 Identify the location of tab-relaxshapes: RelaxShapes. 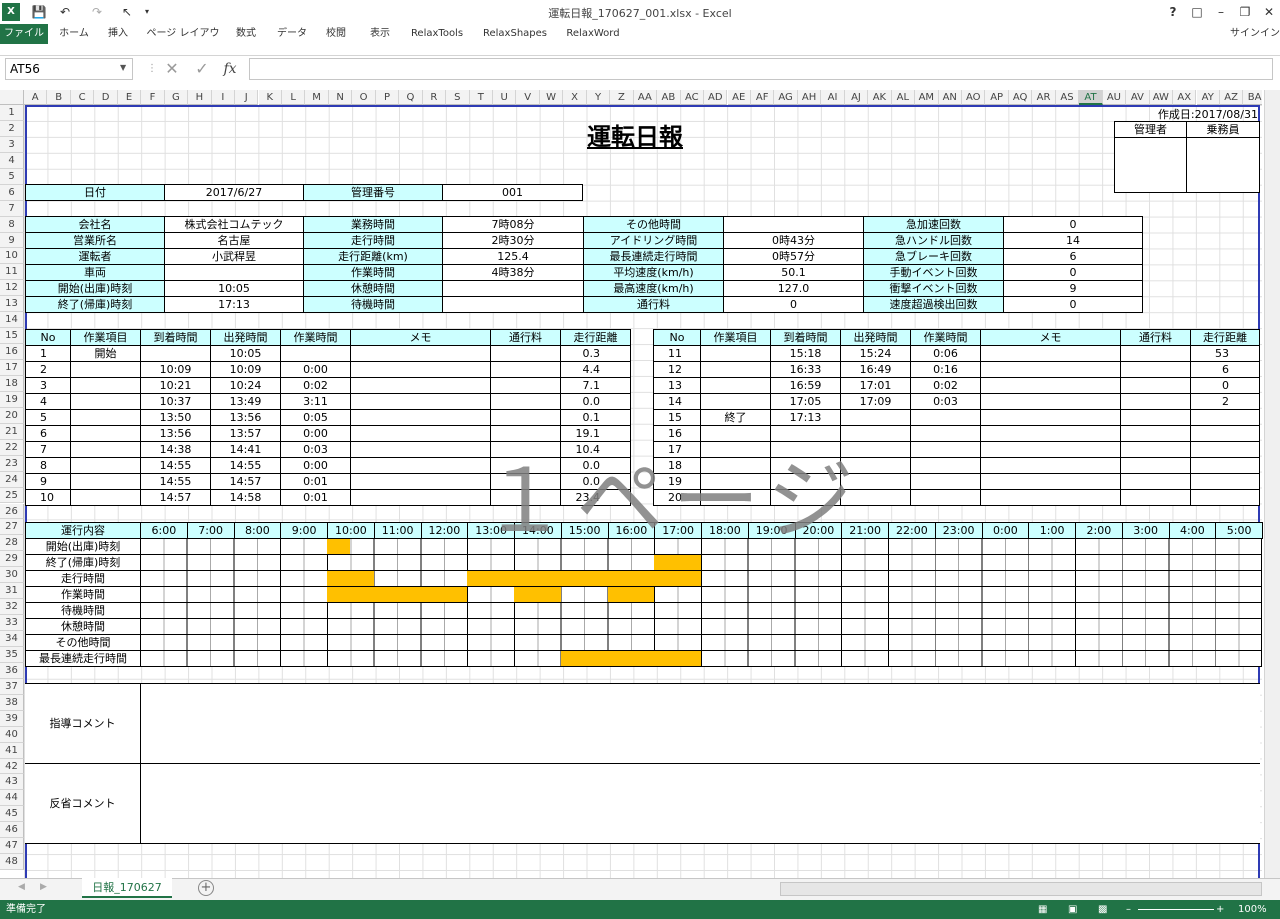
(515, 34).